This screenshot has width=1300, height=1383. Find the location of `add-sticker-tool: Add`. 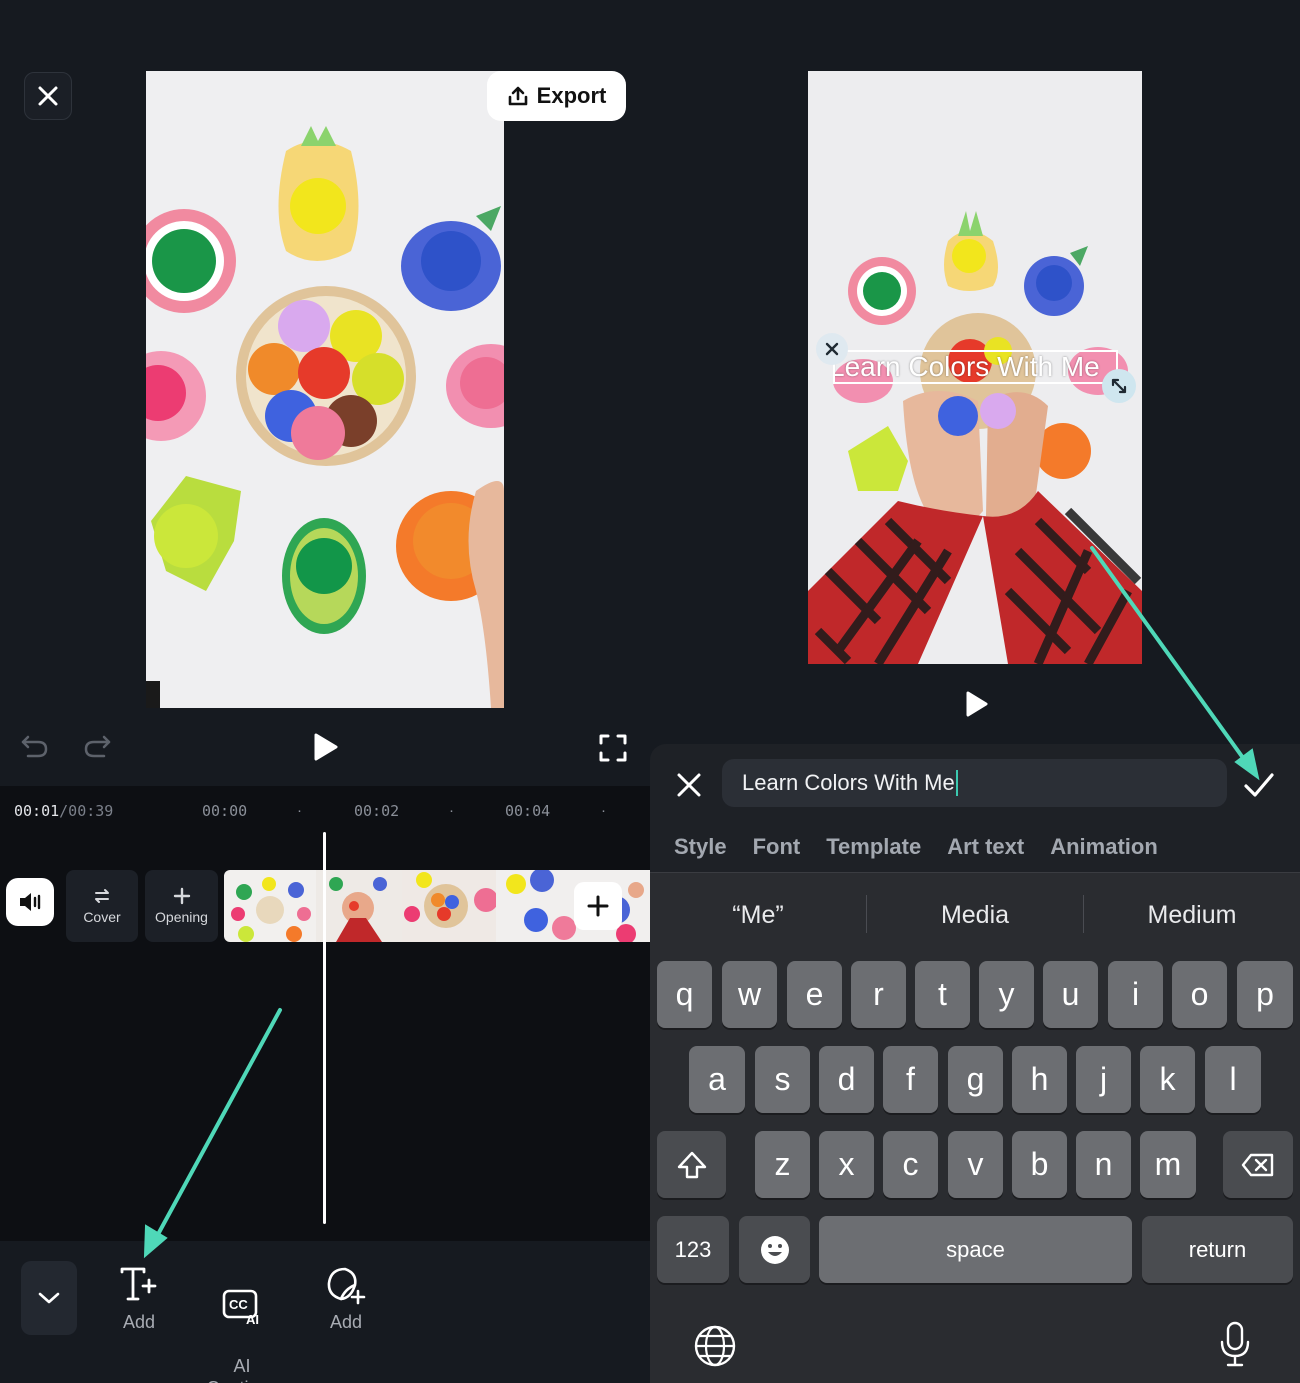

add-sticker-tool: Add is located at coordinates (346, 1298).